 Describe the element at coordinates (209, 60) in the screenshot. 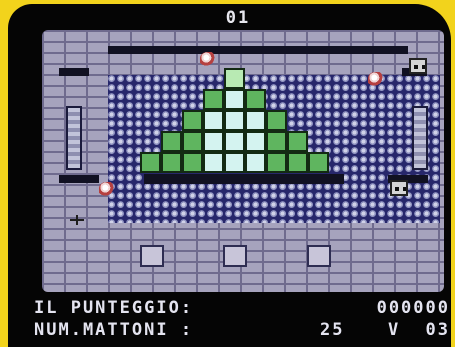

I see `enemy-skull-top` at that location.